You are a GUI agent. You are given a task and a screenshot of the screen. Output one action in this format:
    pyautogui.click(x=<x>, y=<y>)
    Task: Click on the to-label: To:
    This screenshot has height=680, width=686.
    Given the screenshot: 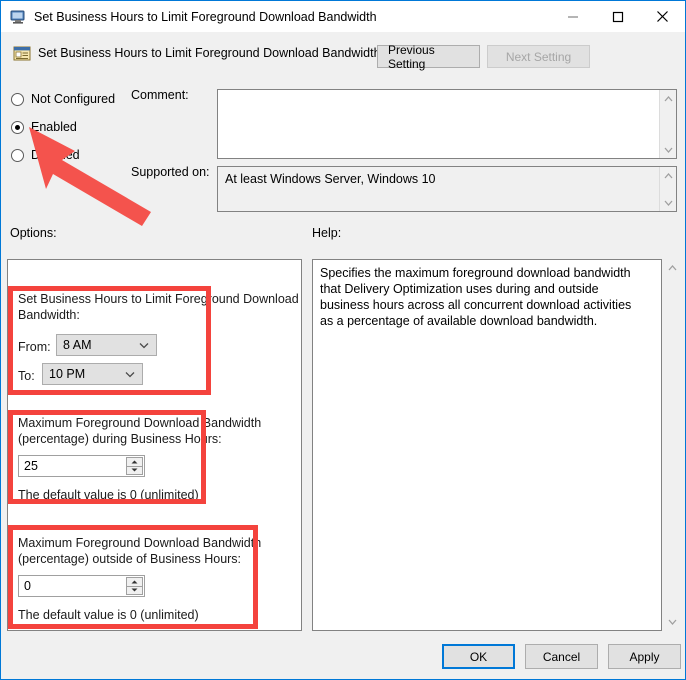 What is the action you would take?
    pyautogui.click(x=26, y=376)
    